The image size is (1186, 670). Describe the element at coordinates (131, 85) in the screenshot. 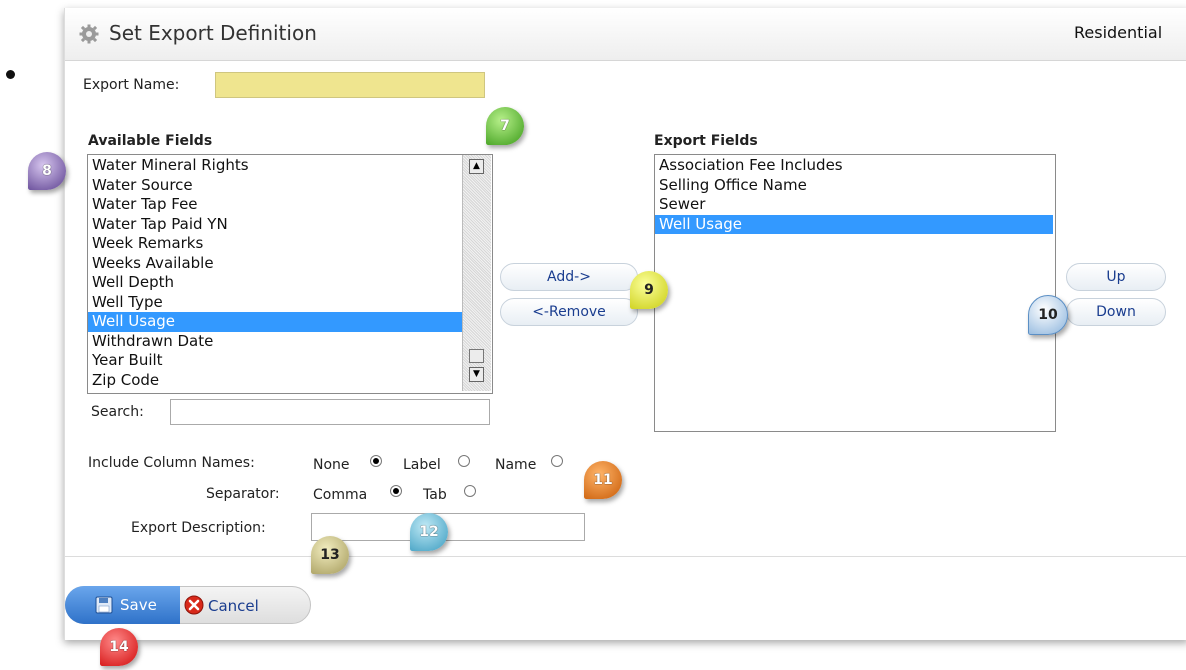

I see `export-name-label: Export Name:` at that location.